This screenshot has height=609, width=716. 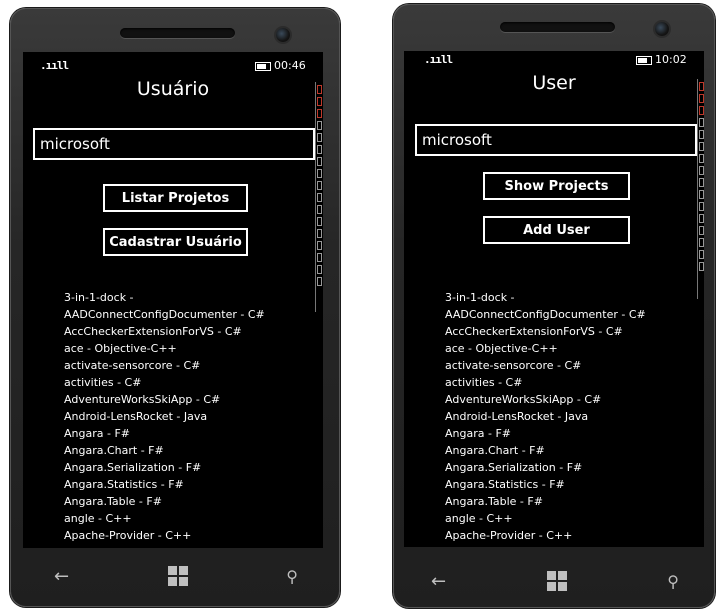 I want to click on status-time: 10:02, so click(x=671, y=59).